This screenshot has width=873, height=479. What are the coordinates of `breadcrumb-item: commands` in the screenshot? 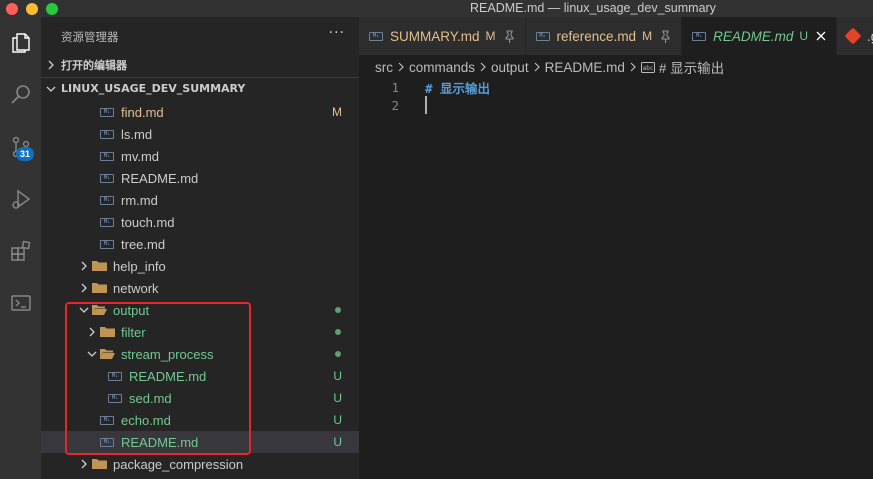 It's located at (442, 67).